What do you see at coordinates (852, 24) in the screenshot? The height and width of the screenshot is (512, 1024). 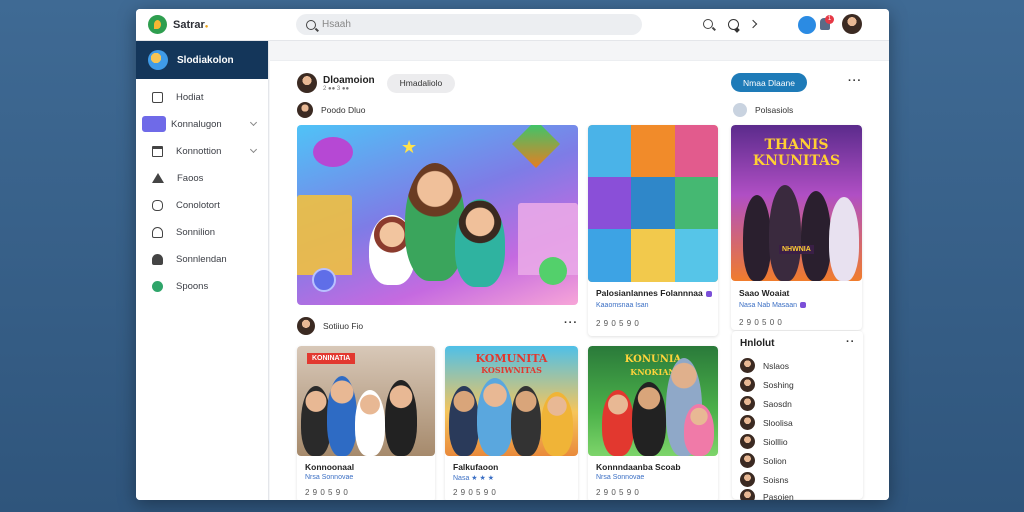 I see `user-avatar` at bounding box center [852, 24].